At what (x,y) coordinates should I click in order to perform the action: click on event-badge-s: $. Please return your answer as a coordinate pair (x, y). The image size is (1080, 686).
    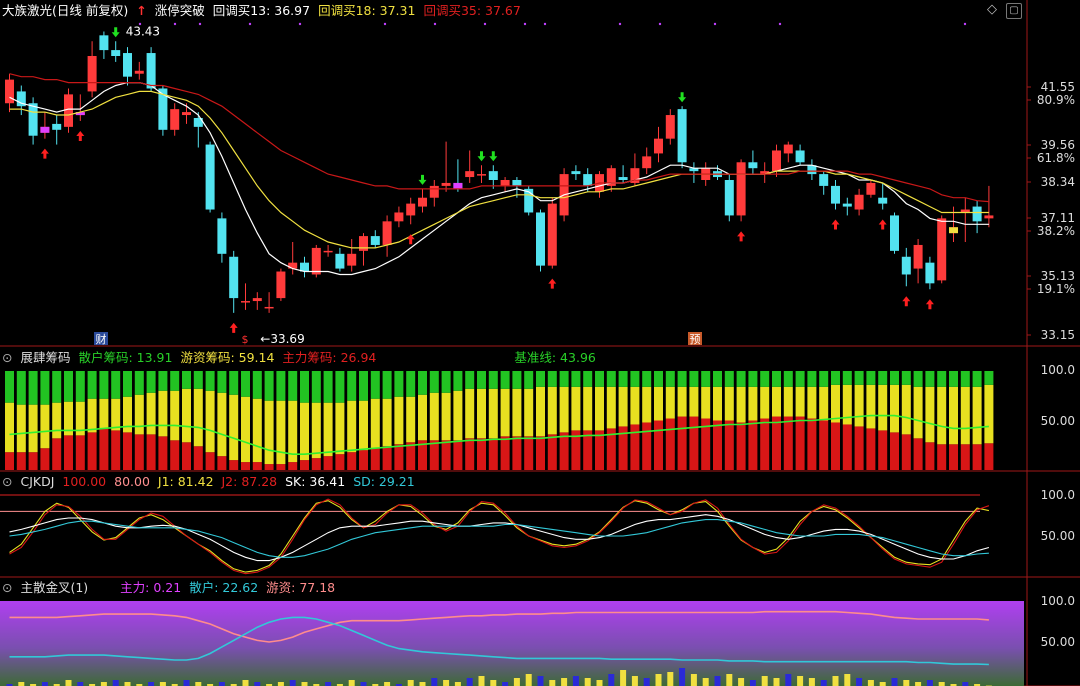
    Looking at the image, I should click on (245, 339).